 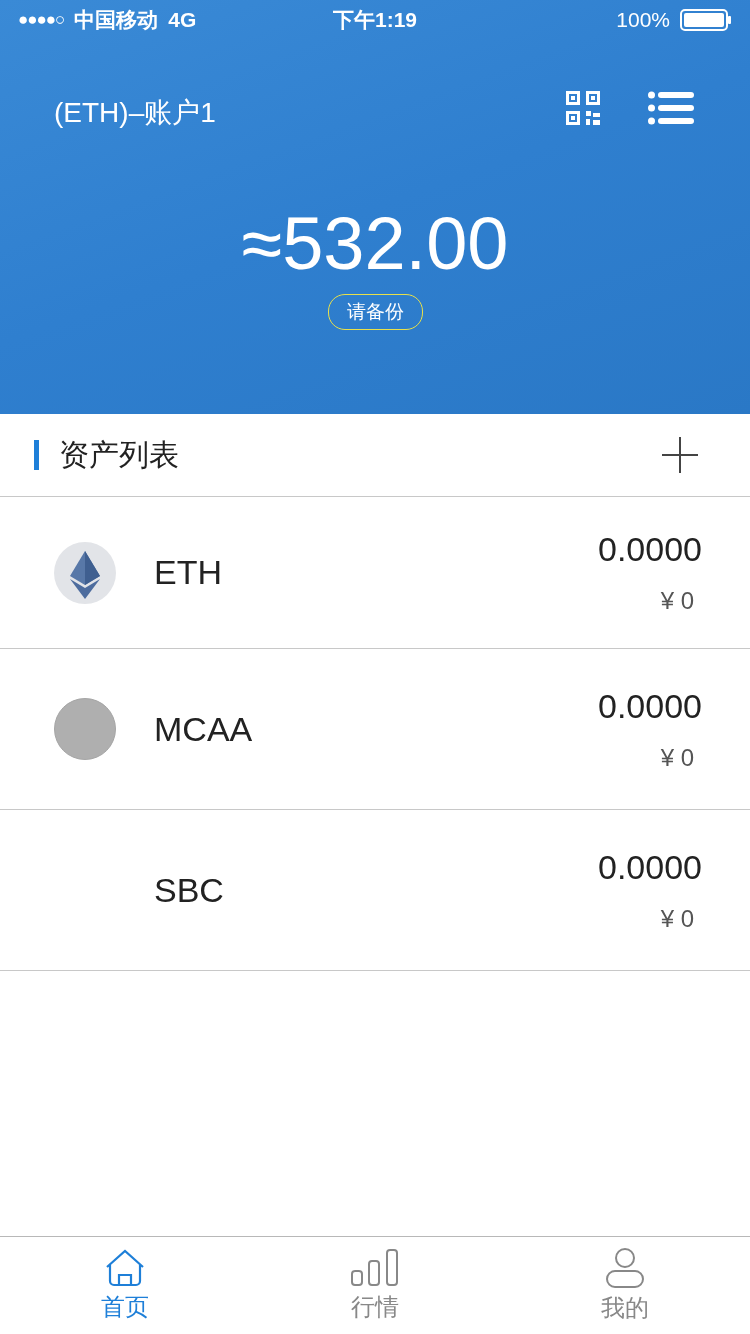 What do you see at coordinates (182, 20) in the screenshot?
I see `network-type: 4G` at bounding box center [182, 20].